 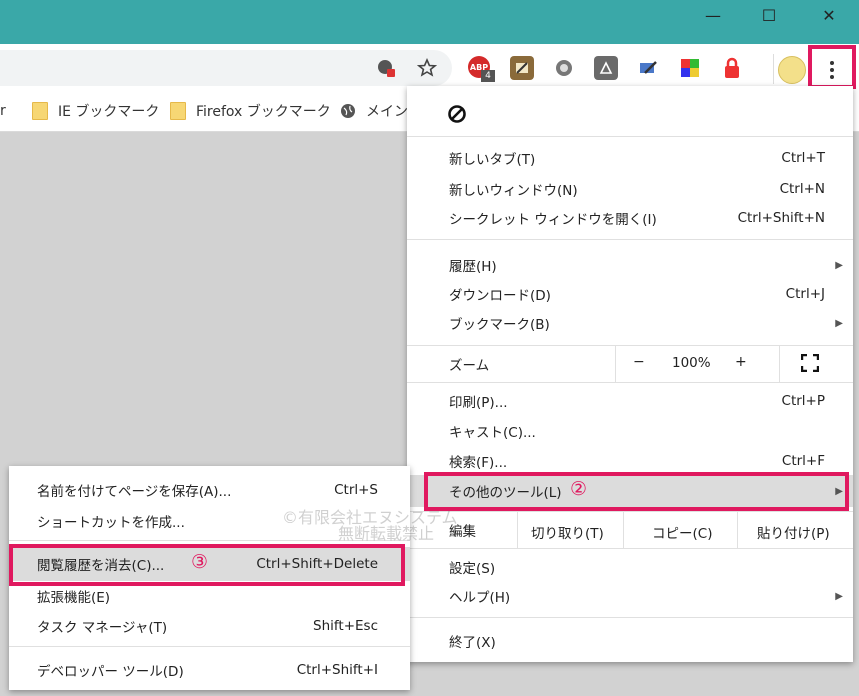 I want to click on bookmark-ie: IE ブックマーク, so click(x=95, y=111).